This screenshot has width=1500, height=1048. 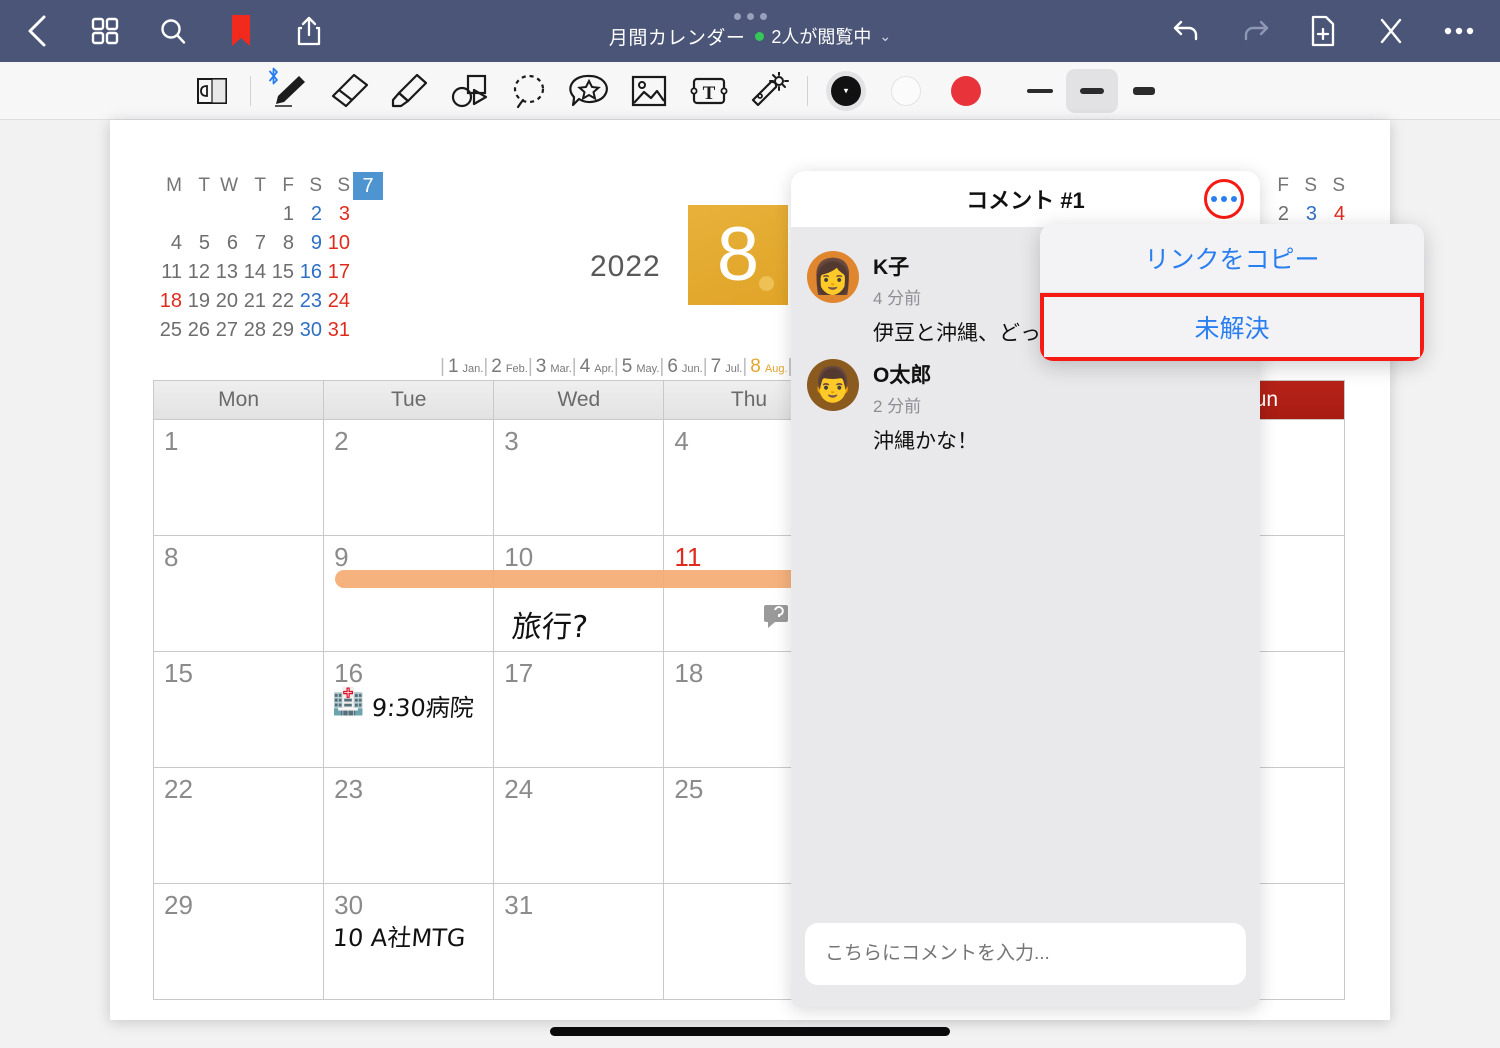 What do you see at coordinates (399, 935) in the screenshot?
I see `handwritten-meeting-note: 10 A社MTG` at bounding box center [399, 935].